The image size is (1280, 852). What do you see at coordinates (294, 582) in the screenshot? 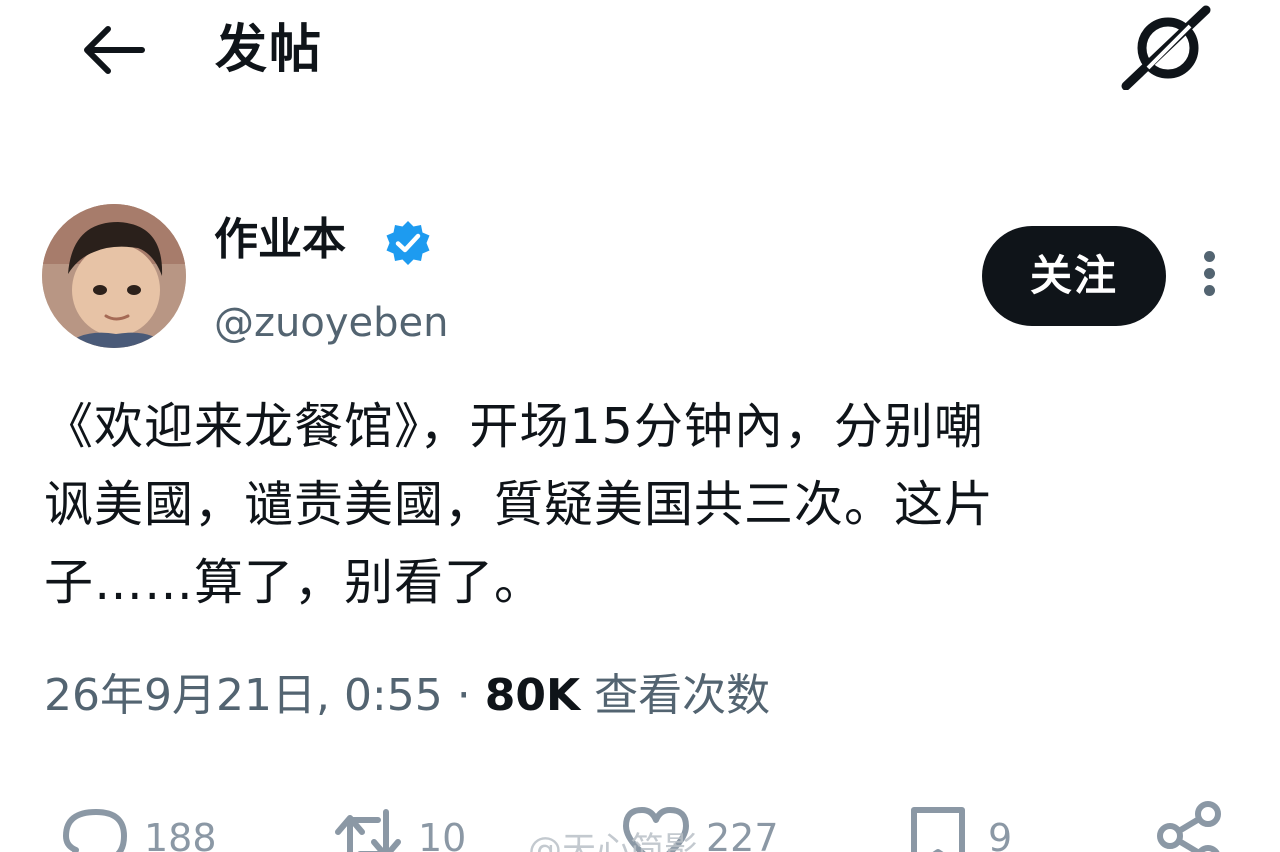
I see `tweet-line: 子……算了，别看了。` at bounding box center [294, 582].